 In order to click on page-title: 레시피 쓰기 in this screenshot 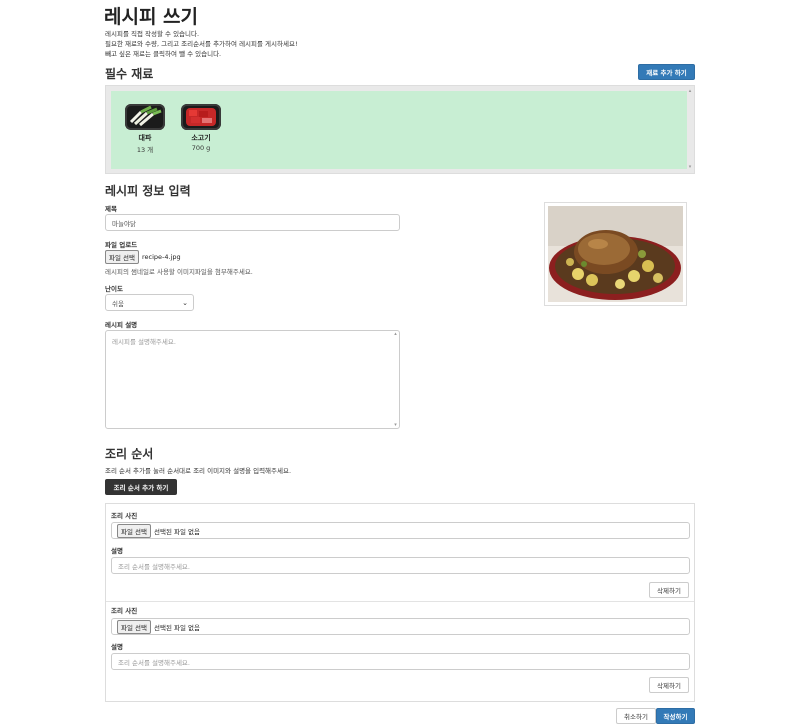, I will do `click(151, 17)`.